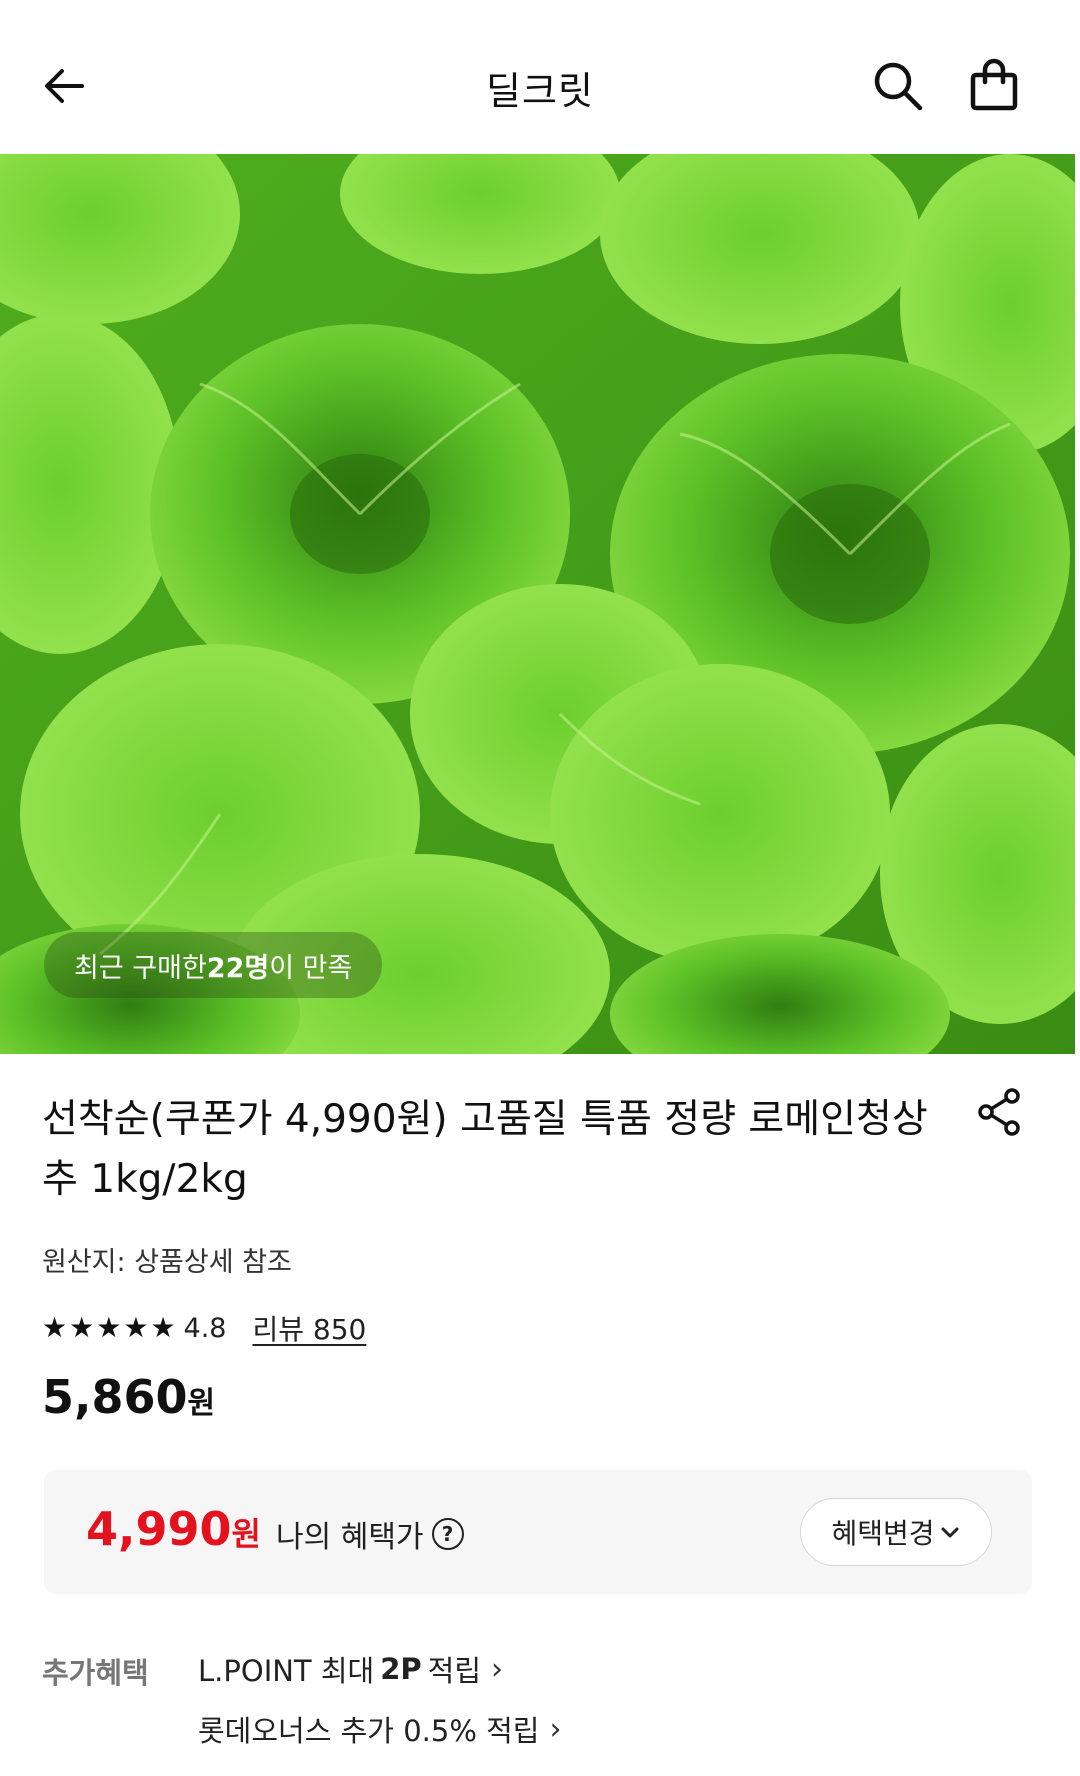  What do you see at coordinates (159, 1529) in the screenshot?
I see `benefit-price-number: 4,990` at bounding box center [159, 1529].